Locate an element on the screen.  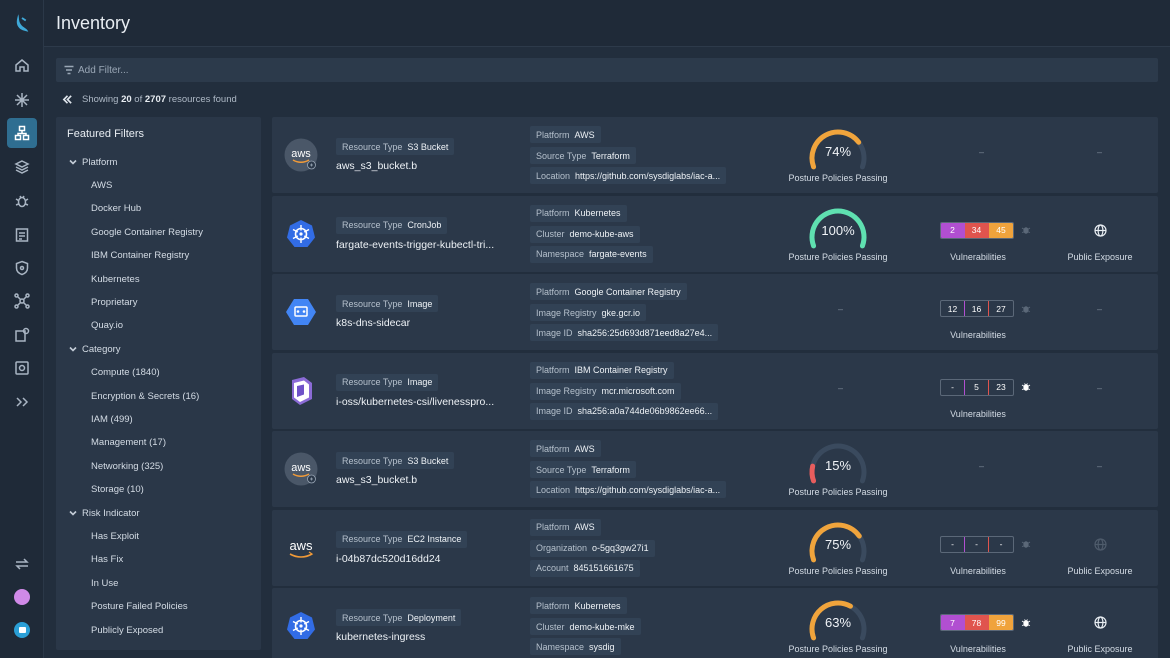
filter-option-label: Kubernetes is located at coordinates (115, 279).